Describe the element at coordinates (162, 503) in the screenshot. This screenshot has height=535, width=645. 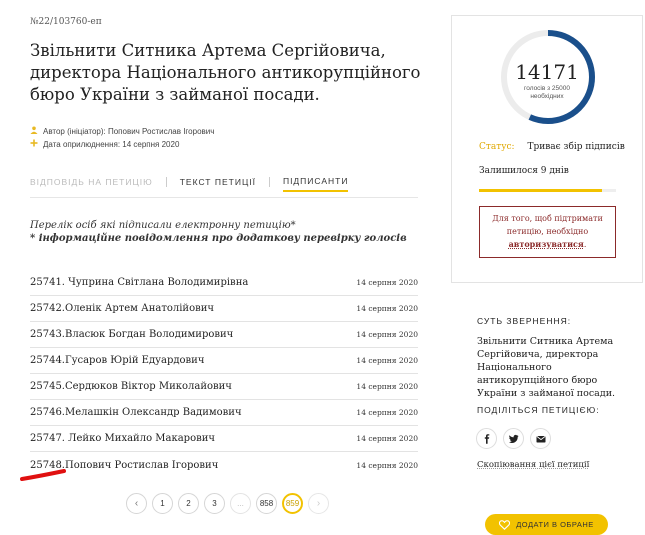
I see `page-button-1: 1` at that location.